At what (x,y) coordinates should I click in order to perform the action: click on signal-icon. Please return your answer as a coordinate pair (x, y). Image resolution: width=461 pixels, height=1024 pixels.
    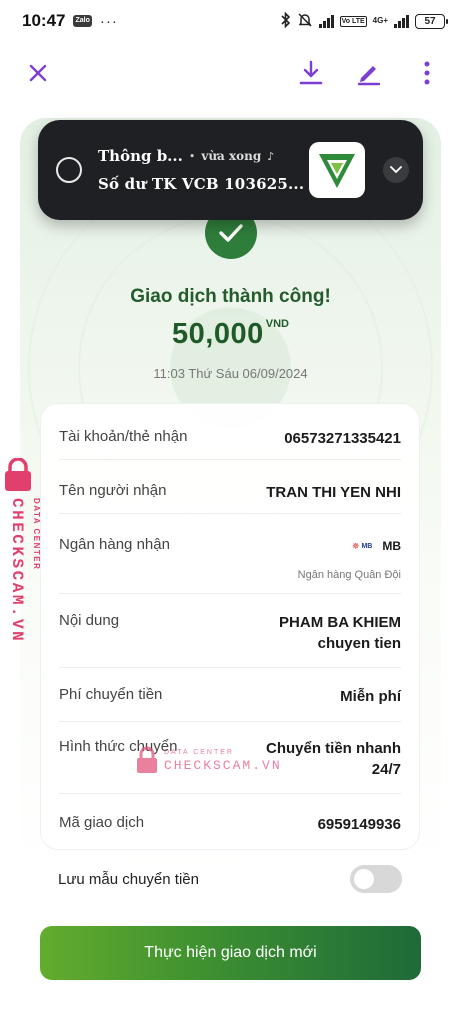
    Looking at the image, I should click on (326, 21).